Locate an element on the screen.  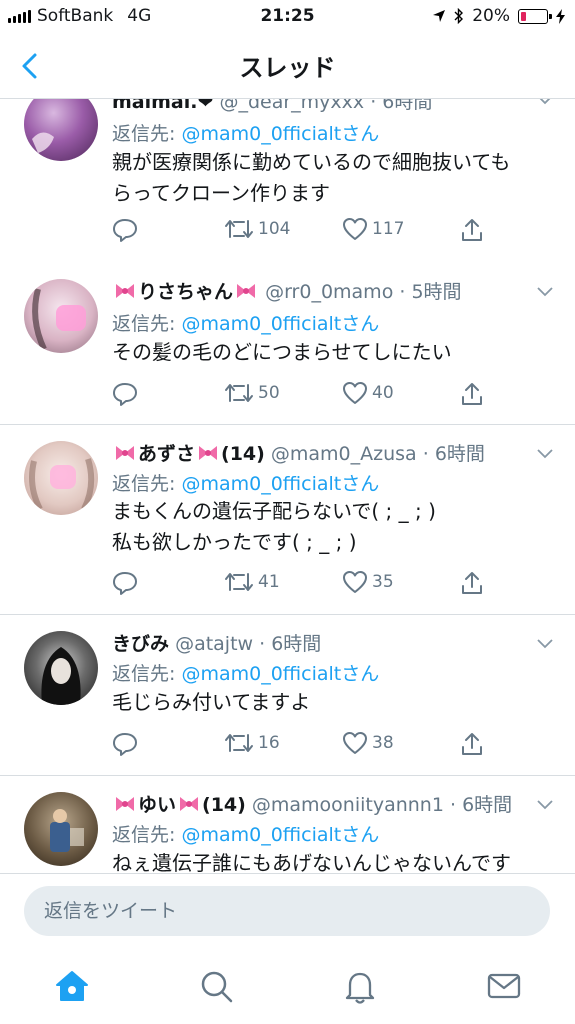
bluetooth-icon is located at coordinates (459, 16).